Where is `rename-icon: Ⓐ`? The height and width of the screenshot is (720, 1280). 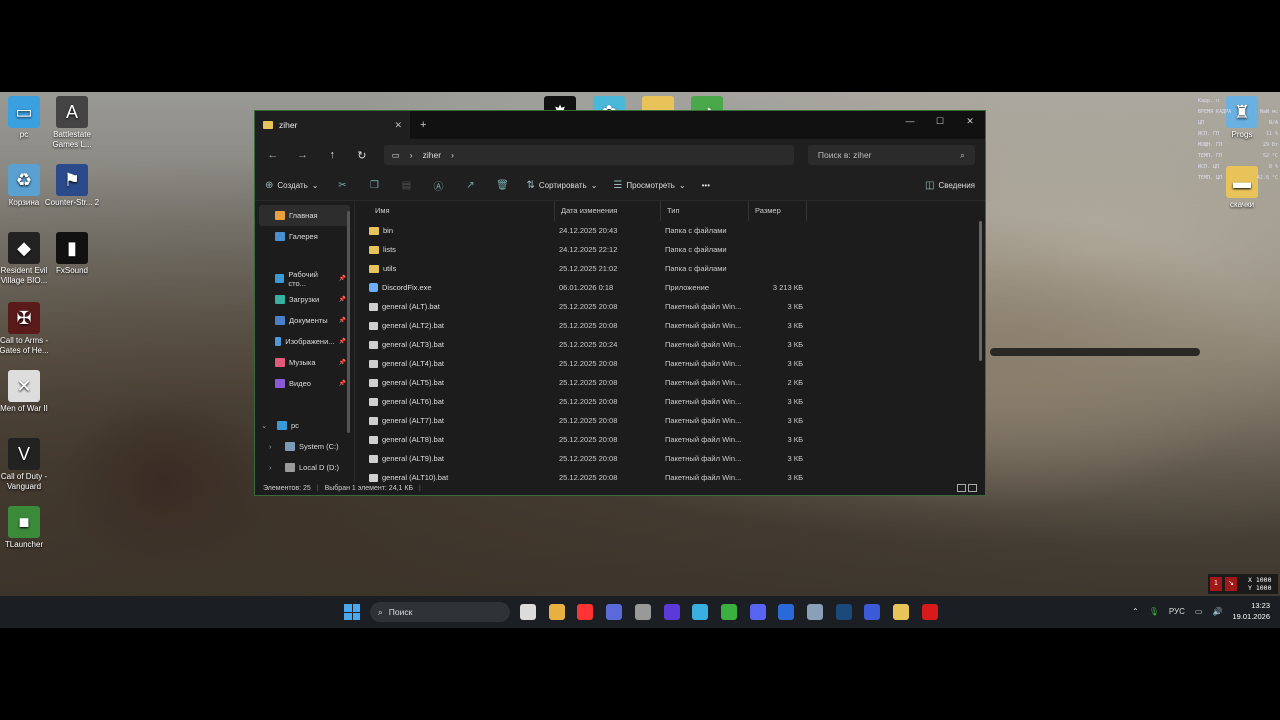 rename-icon: Ⓐ is located at coordinates (439, 185).